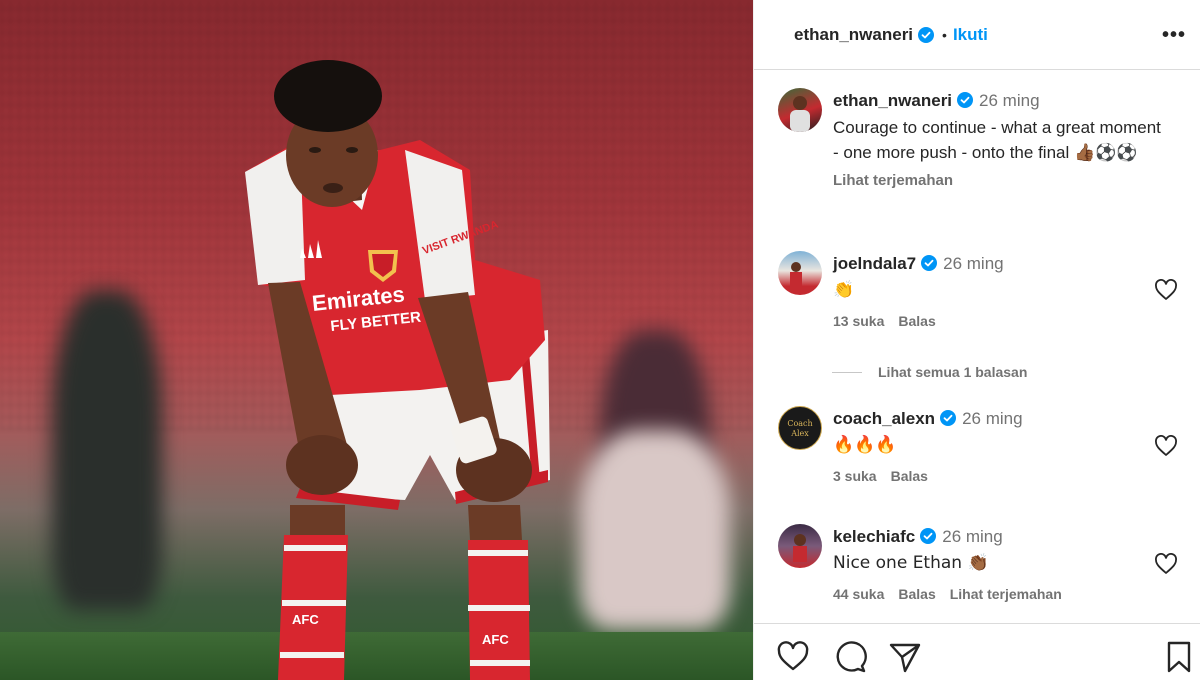  What do you see at coordinates (847, 372) in the screenshot?
I see `replies-divider` at bounding box center [847, 372].